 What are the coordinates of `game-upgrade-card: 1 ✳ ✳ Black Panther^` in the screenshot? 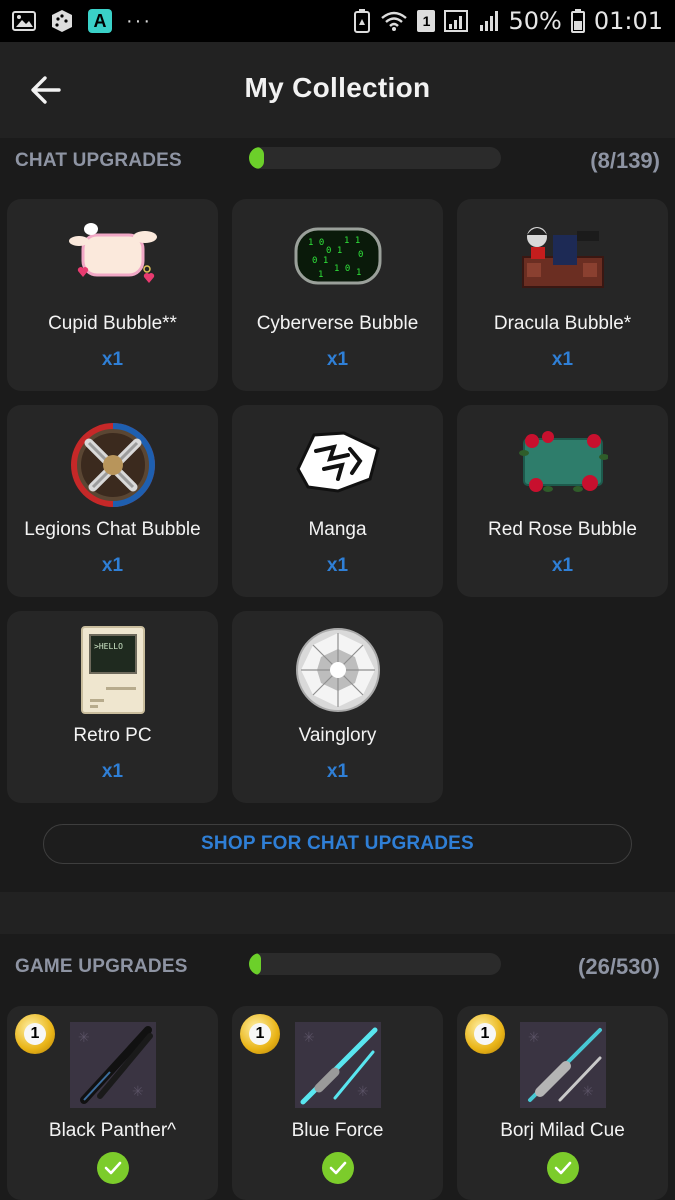 It's located at (112, 1103).